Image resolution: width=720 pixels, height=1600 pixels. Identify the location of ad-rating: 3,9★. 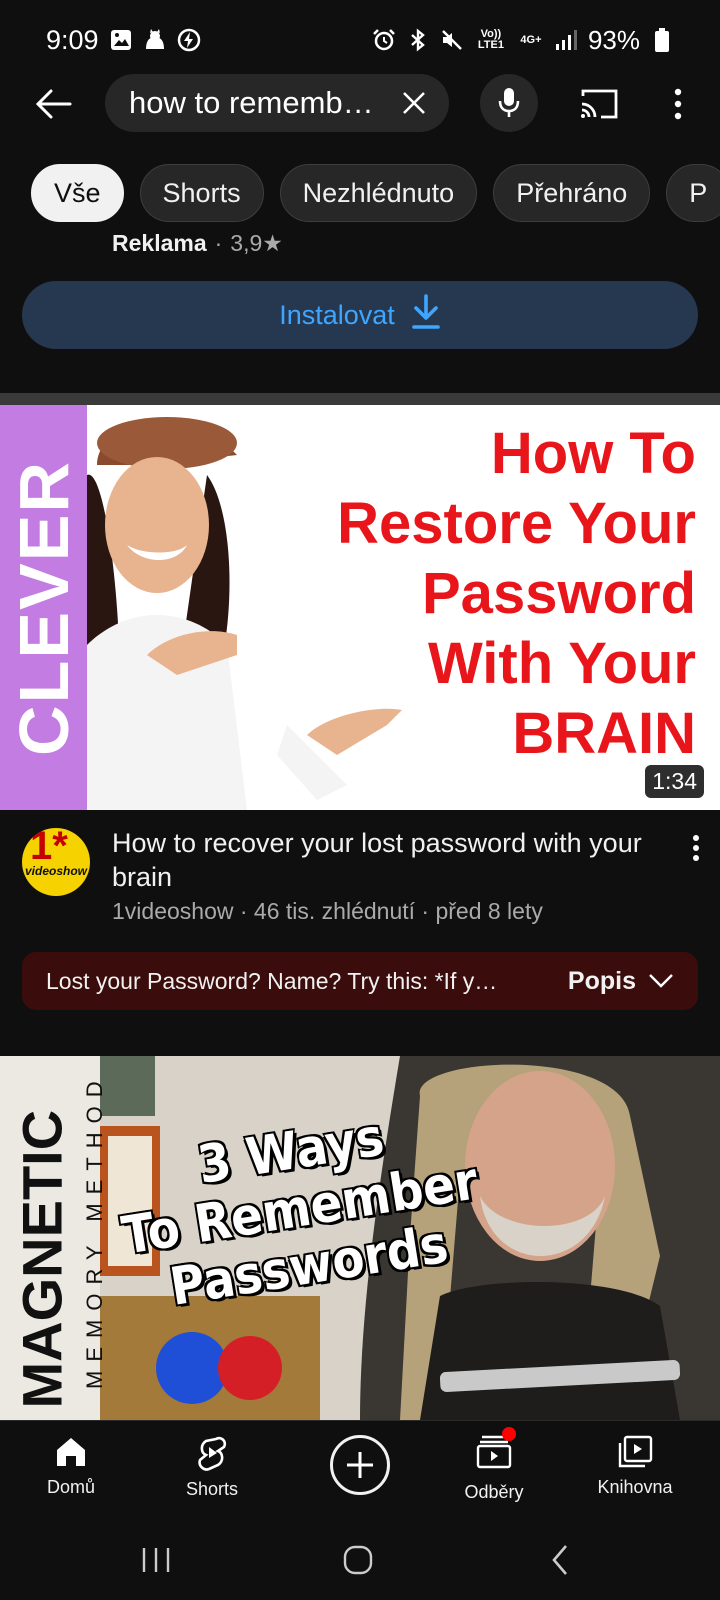
(256, 242).